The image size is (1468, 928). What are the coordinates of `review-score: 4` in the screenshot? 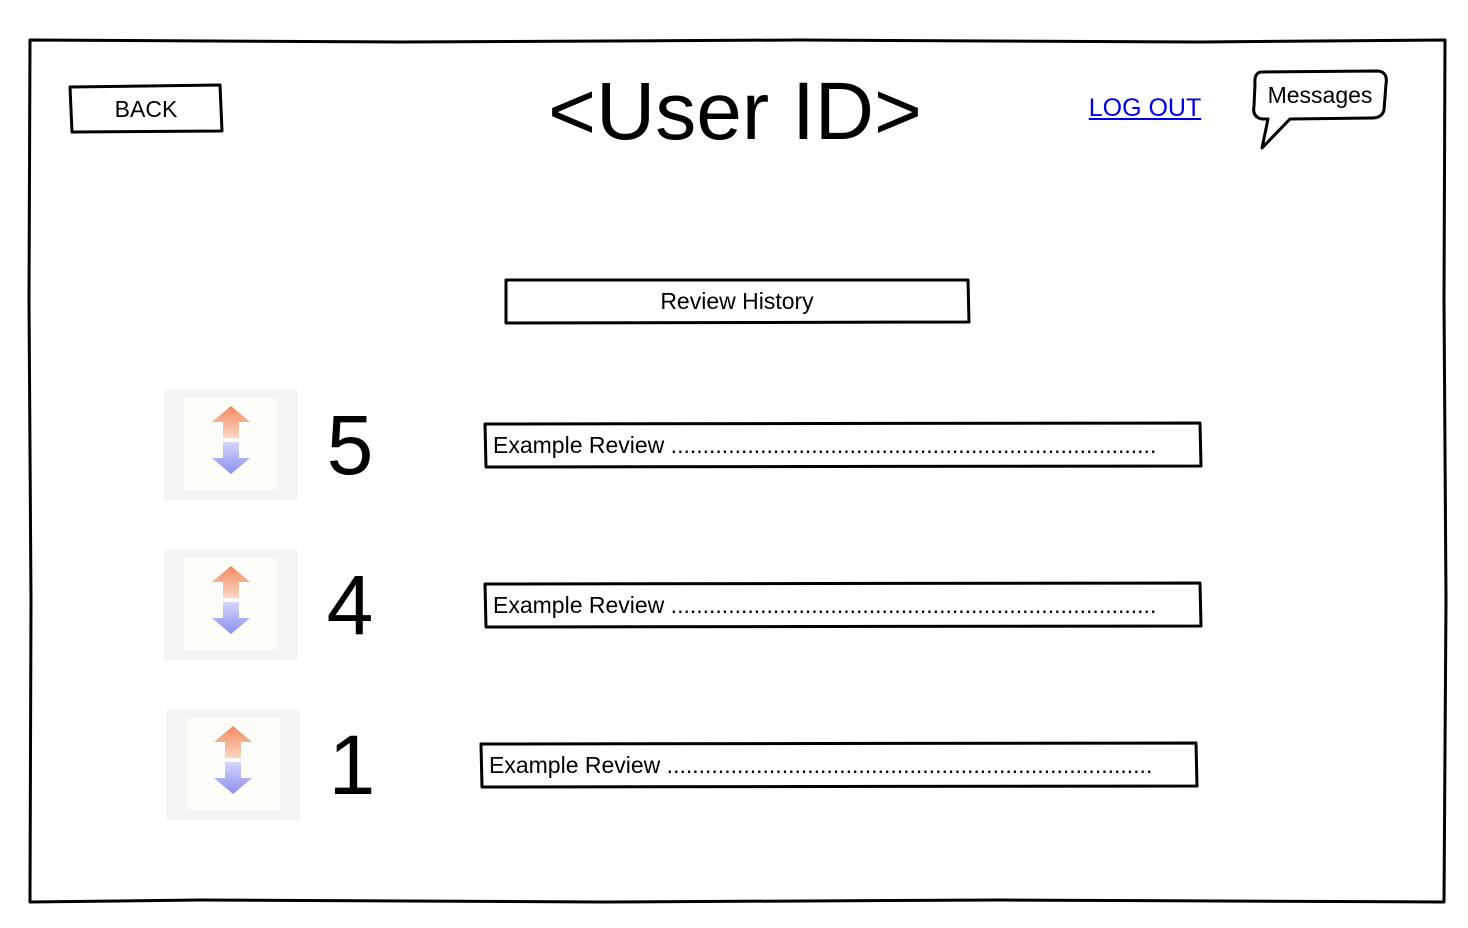 It's located at (350, 605).